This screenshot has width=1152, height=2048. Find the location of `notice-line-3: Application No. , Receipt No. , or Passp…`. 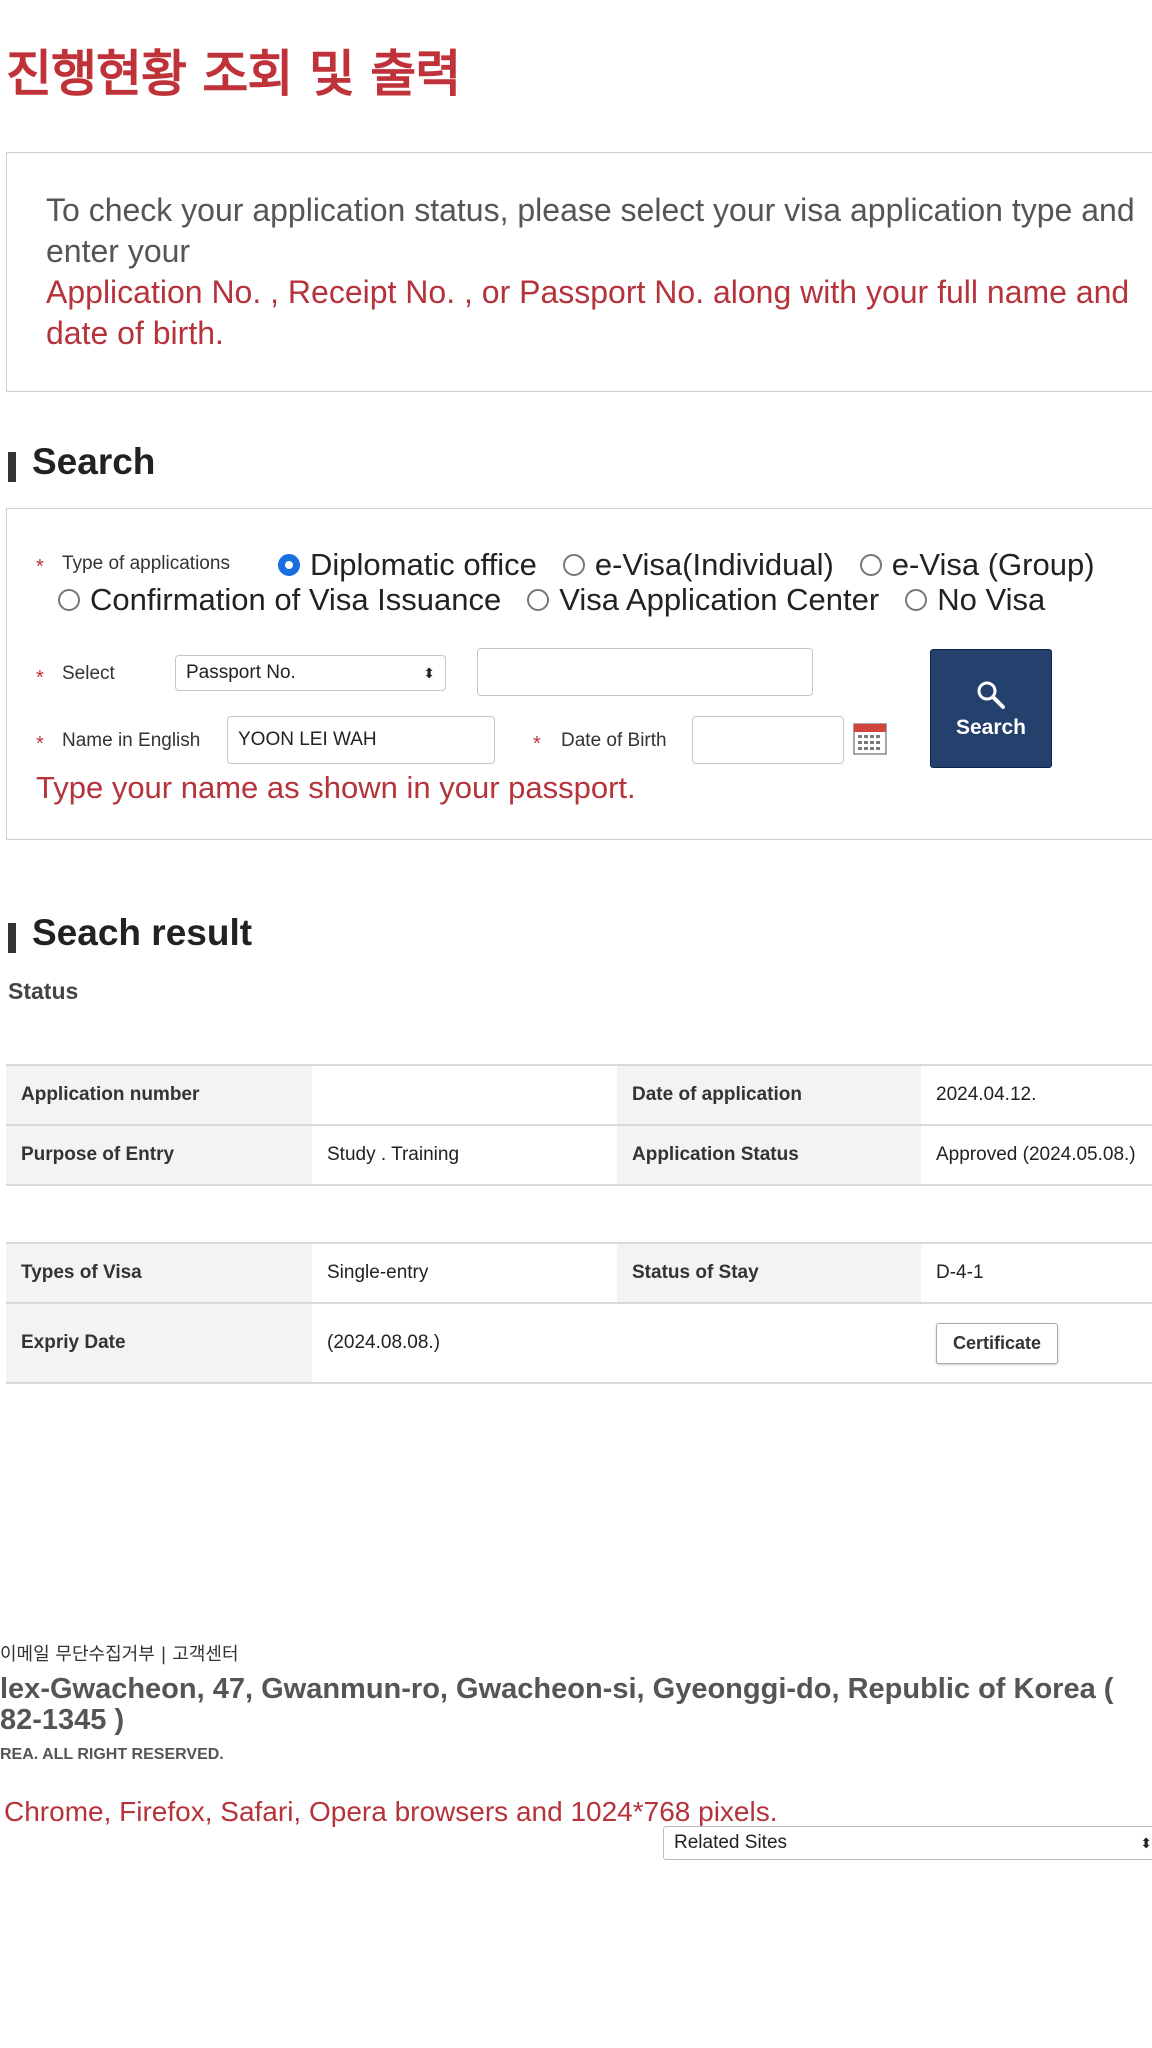

notice-line-3: Application No. , Receipt No. , or Passp… is located at coordinates (588, 292).